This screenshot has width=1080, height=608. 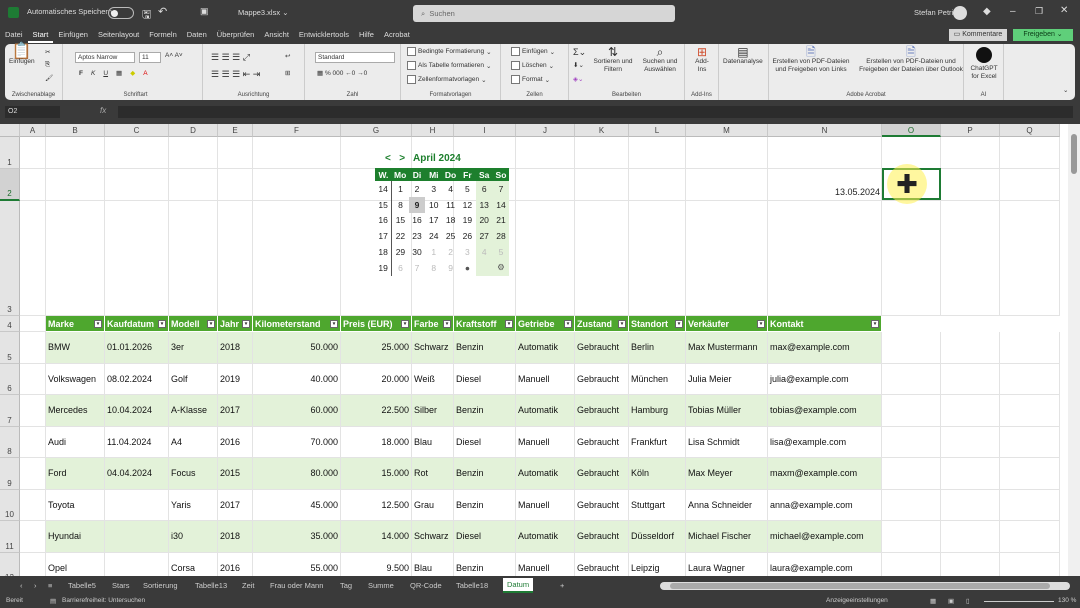 What do you see at coordinates (545, 324) in the screenshot?
I see `table-header-cell: Getriebe ▾` at bounding box center [545, 324].